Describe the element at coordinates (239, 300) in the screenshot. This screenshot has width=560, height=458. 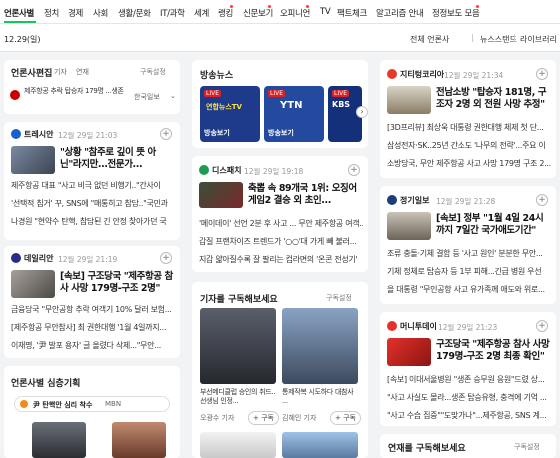
I see `card-title: 기자를 구독해보세요` at that location.